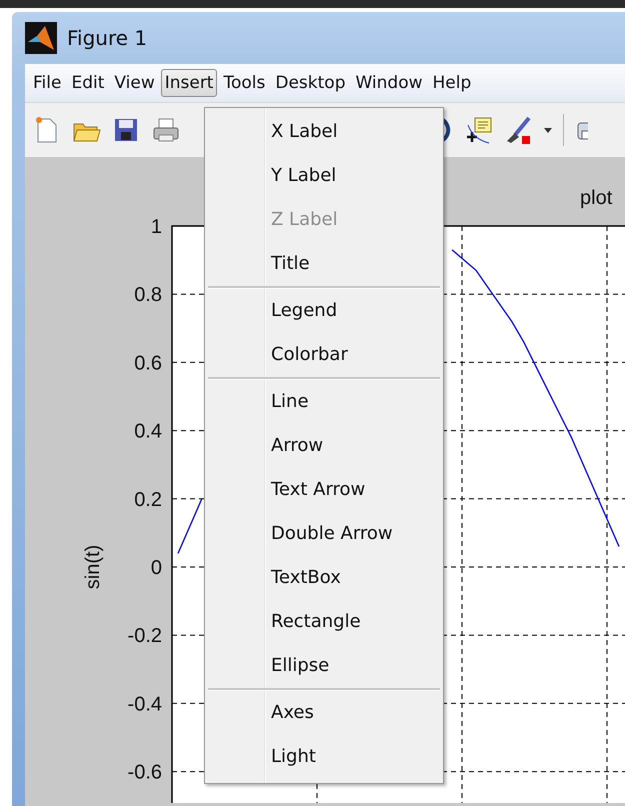 This screenshot has height=806, width=625. Describe the element at coordinates (324, 264) in the screenshot. I see `menu-entry: Title` at that location.